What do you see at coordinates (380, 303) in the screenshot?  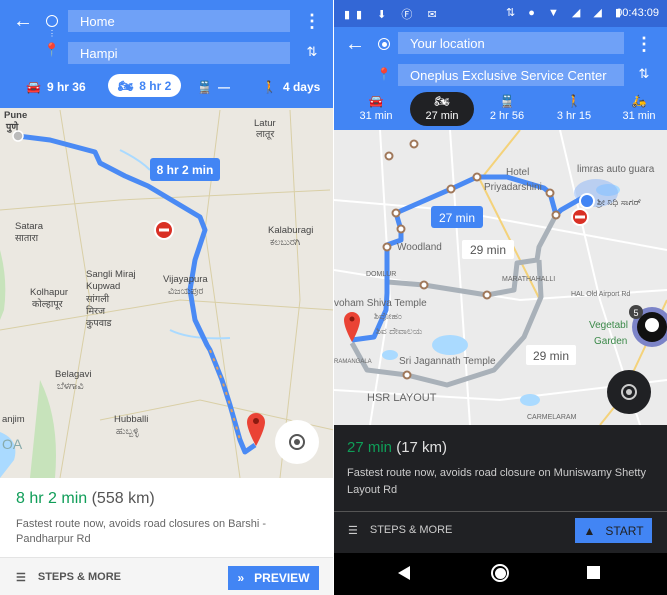 I see `svg-text: voham Shiva Temple` at bounding box center [380, 303].